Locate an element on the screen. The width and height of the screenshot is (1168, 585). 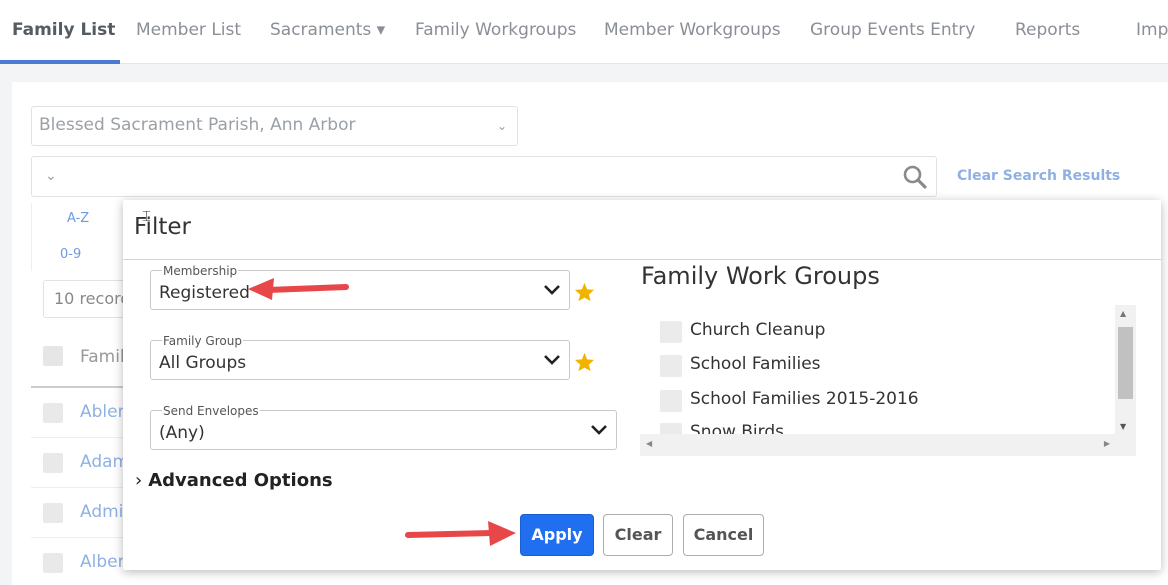
membership-value: Registered is located at coordinates (204, 293).